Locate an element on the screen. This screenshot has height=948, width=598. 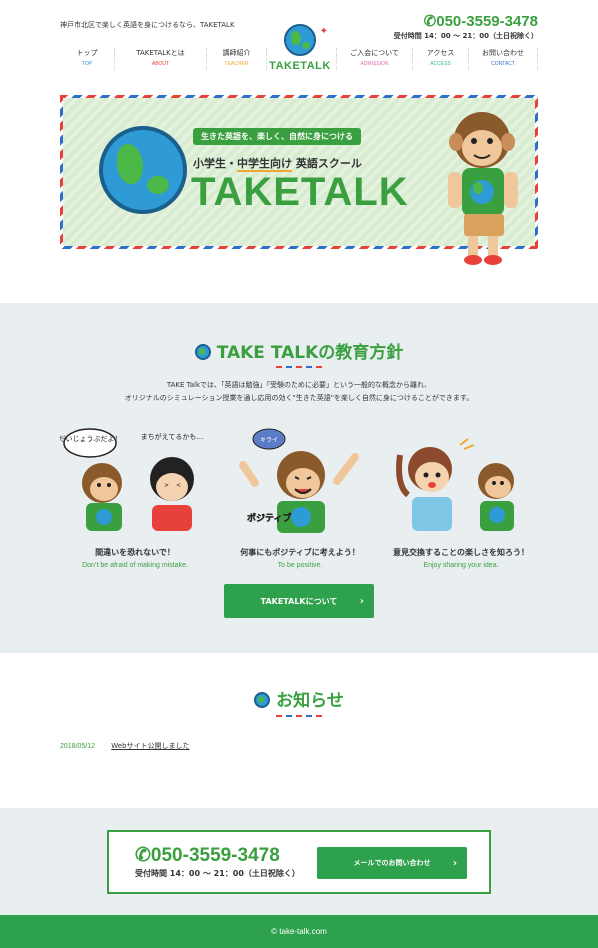
nav-item-admission: ご入会について ADMISSION is located at coordinates (374, 59).